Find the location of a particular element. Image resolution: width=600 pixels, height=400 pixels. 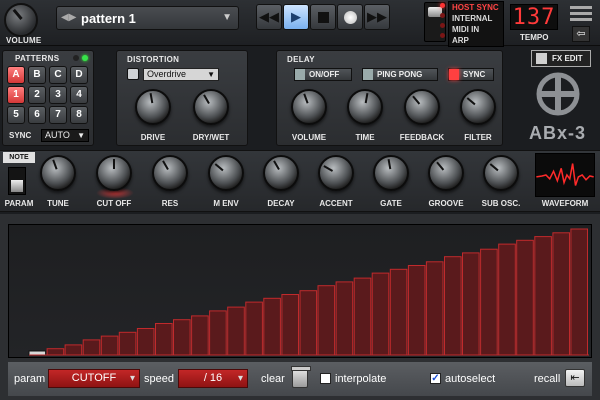

waveform-display is located at coordinates (565, 175).